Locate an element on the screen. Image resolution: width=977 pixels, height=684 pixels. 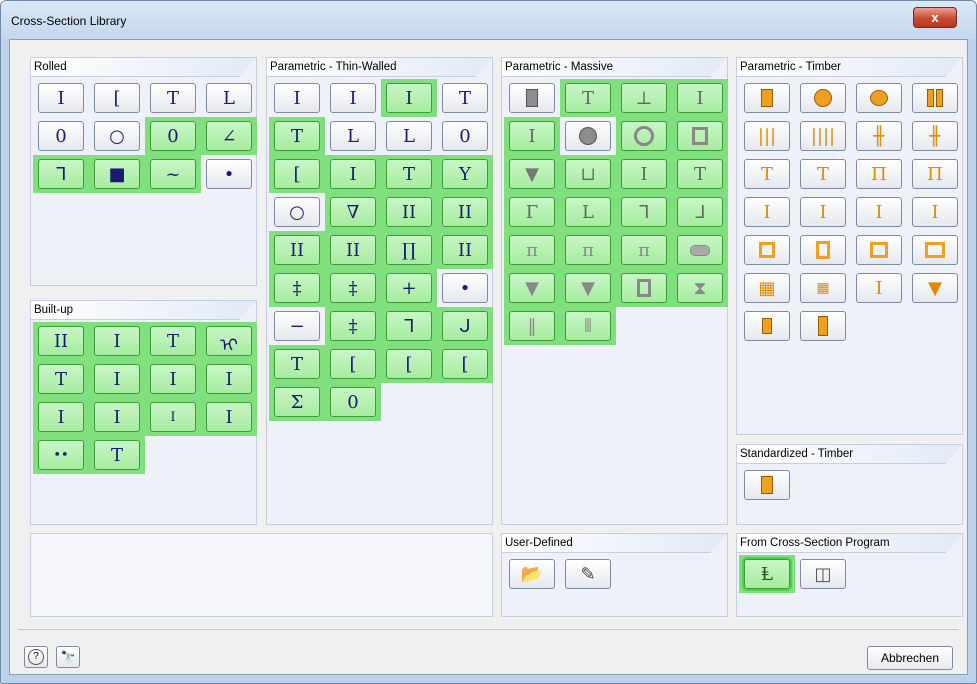
built-up-small-i-button: I is located at coordinates (173, 417).